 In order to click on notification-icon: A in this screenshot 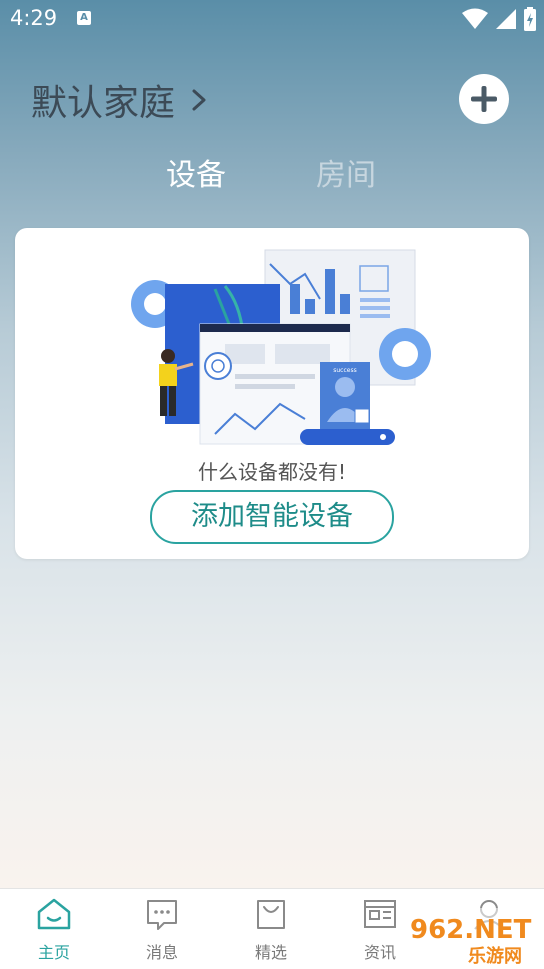, I will do `click(84, 18)`.